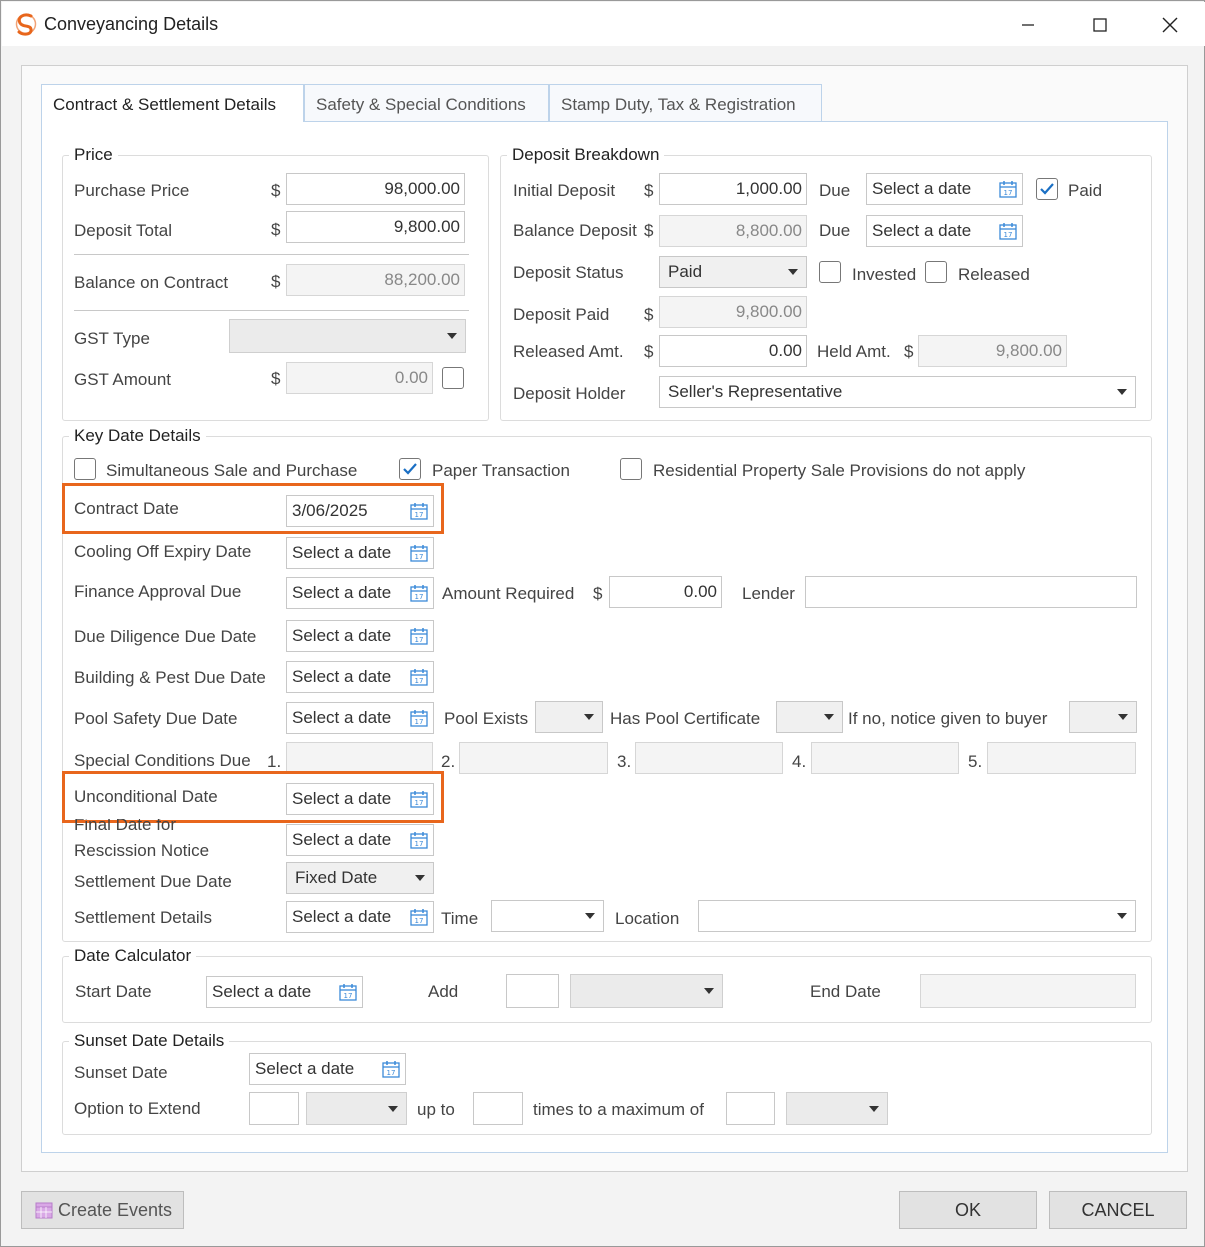  I want to click on settlement-due-value: Fixed Date, so click(336, 877).